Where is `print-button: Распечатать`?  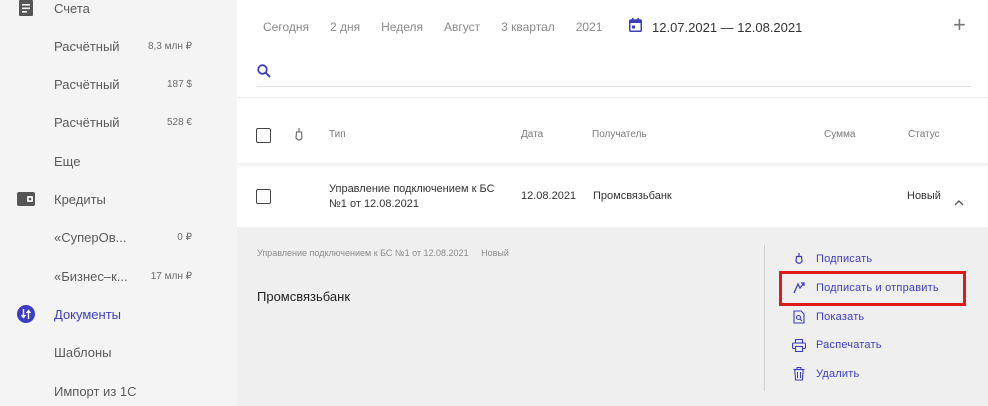
print-button: Распечатать is located at coordinates (836, 345).